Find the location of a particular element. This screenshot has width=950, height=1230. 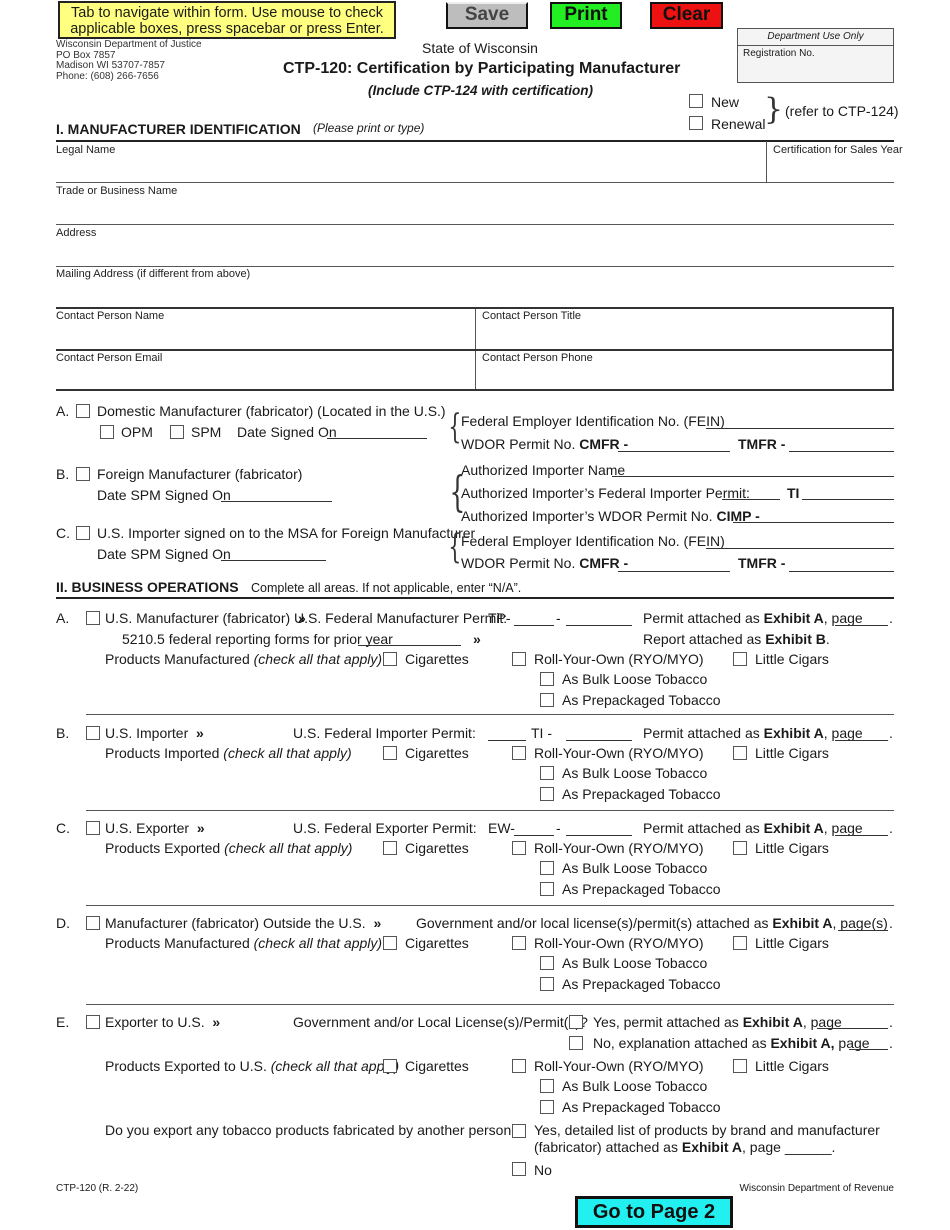

section-1-heading: I. MANUFACTURER IDENTIFICATION is located at coordinates (178, 129).